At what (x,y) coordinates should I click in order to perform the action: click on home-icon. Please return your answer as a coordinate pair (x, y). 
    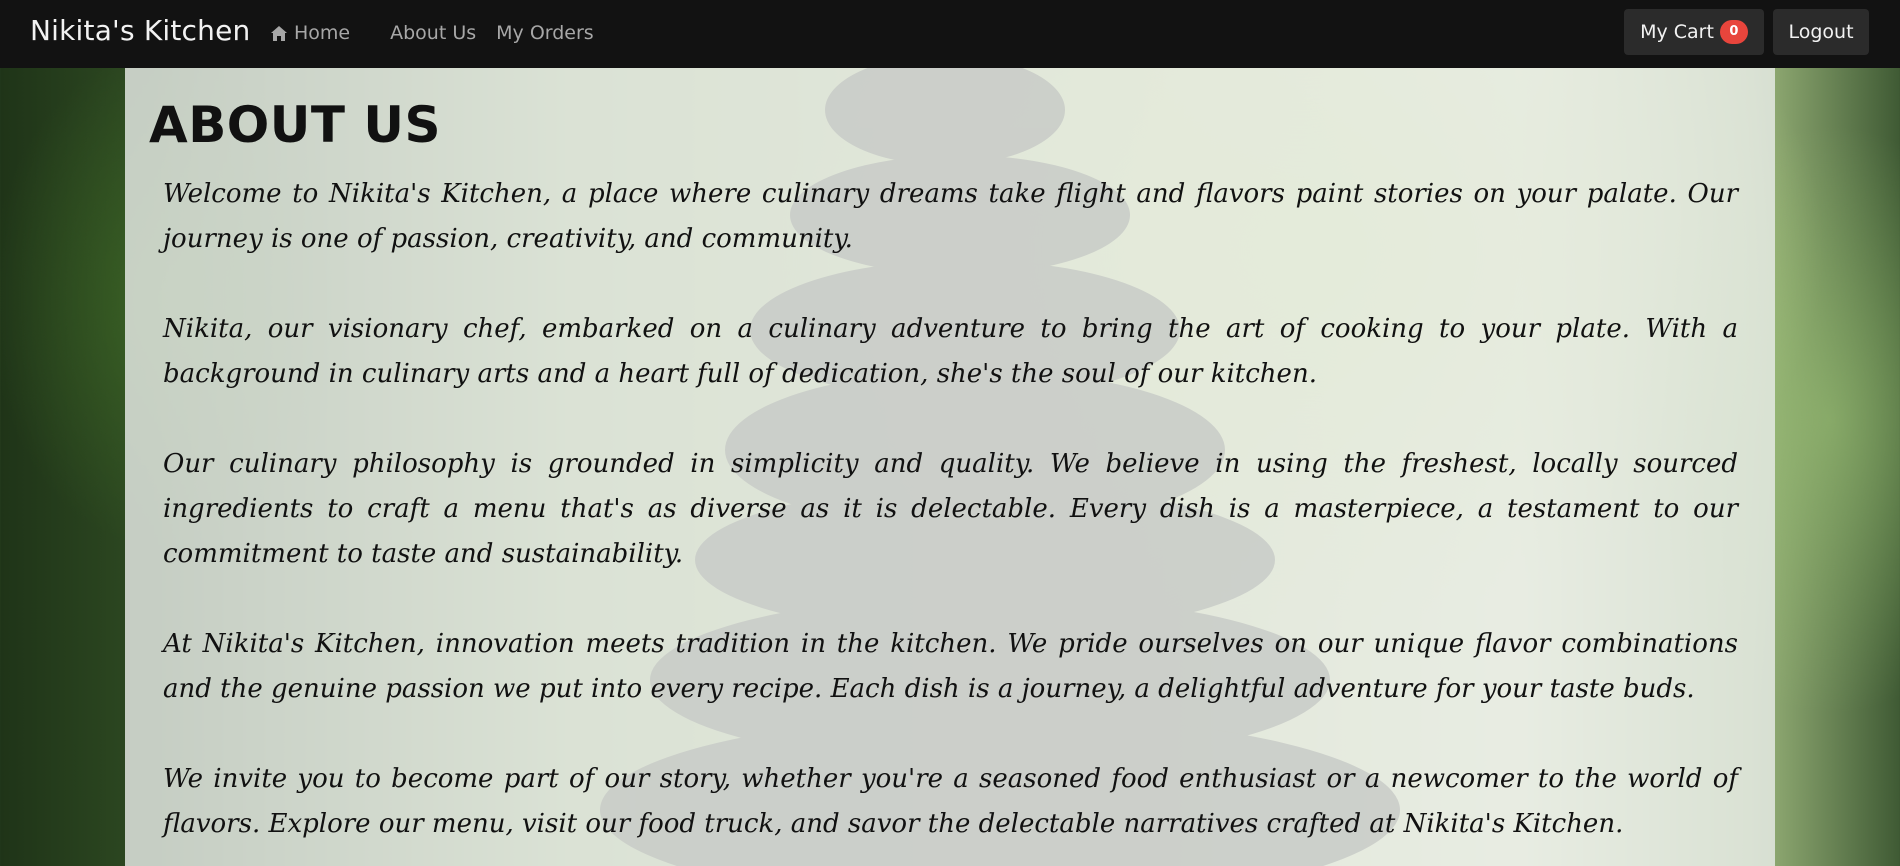
    Looking at the image, I should click on (279, 33).